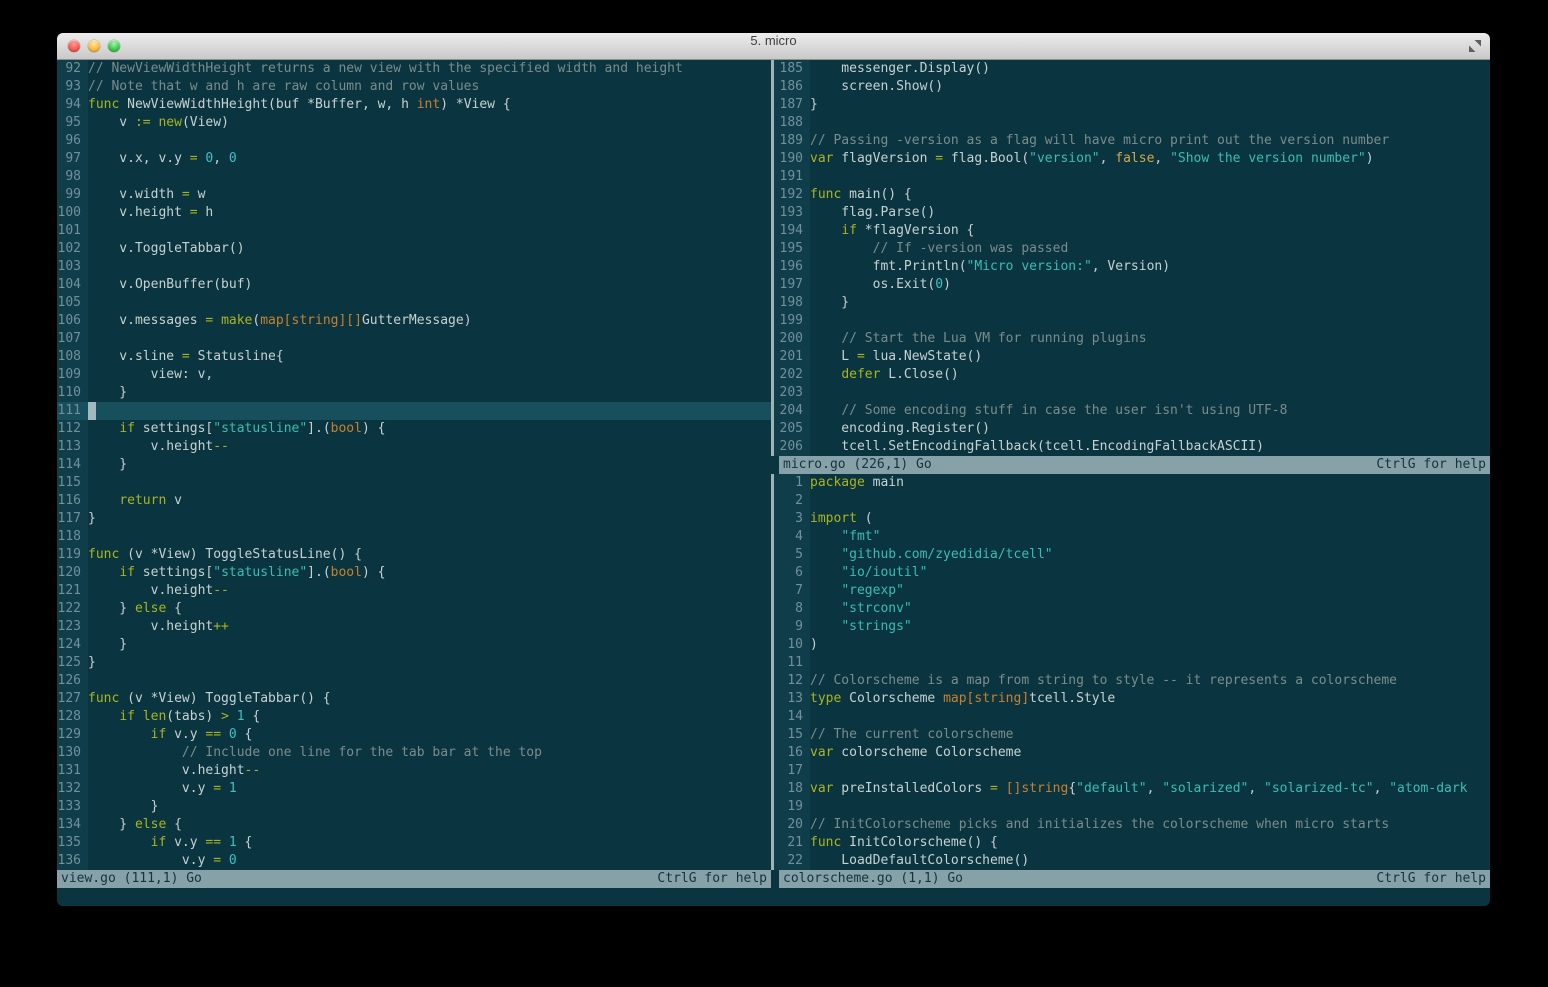 The width and height of the screenshot is (1548, 987). I want to click on code-line: 134 } else {, so click(414, 825).